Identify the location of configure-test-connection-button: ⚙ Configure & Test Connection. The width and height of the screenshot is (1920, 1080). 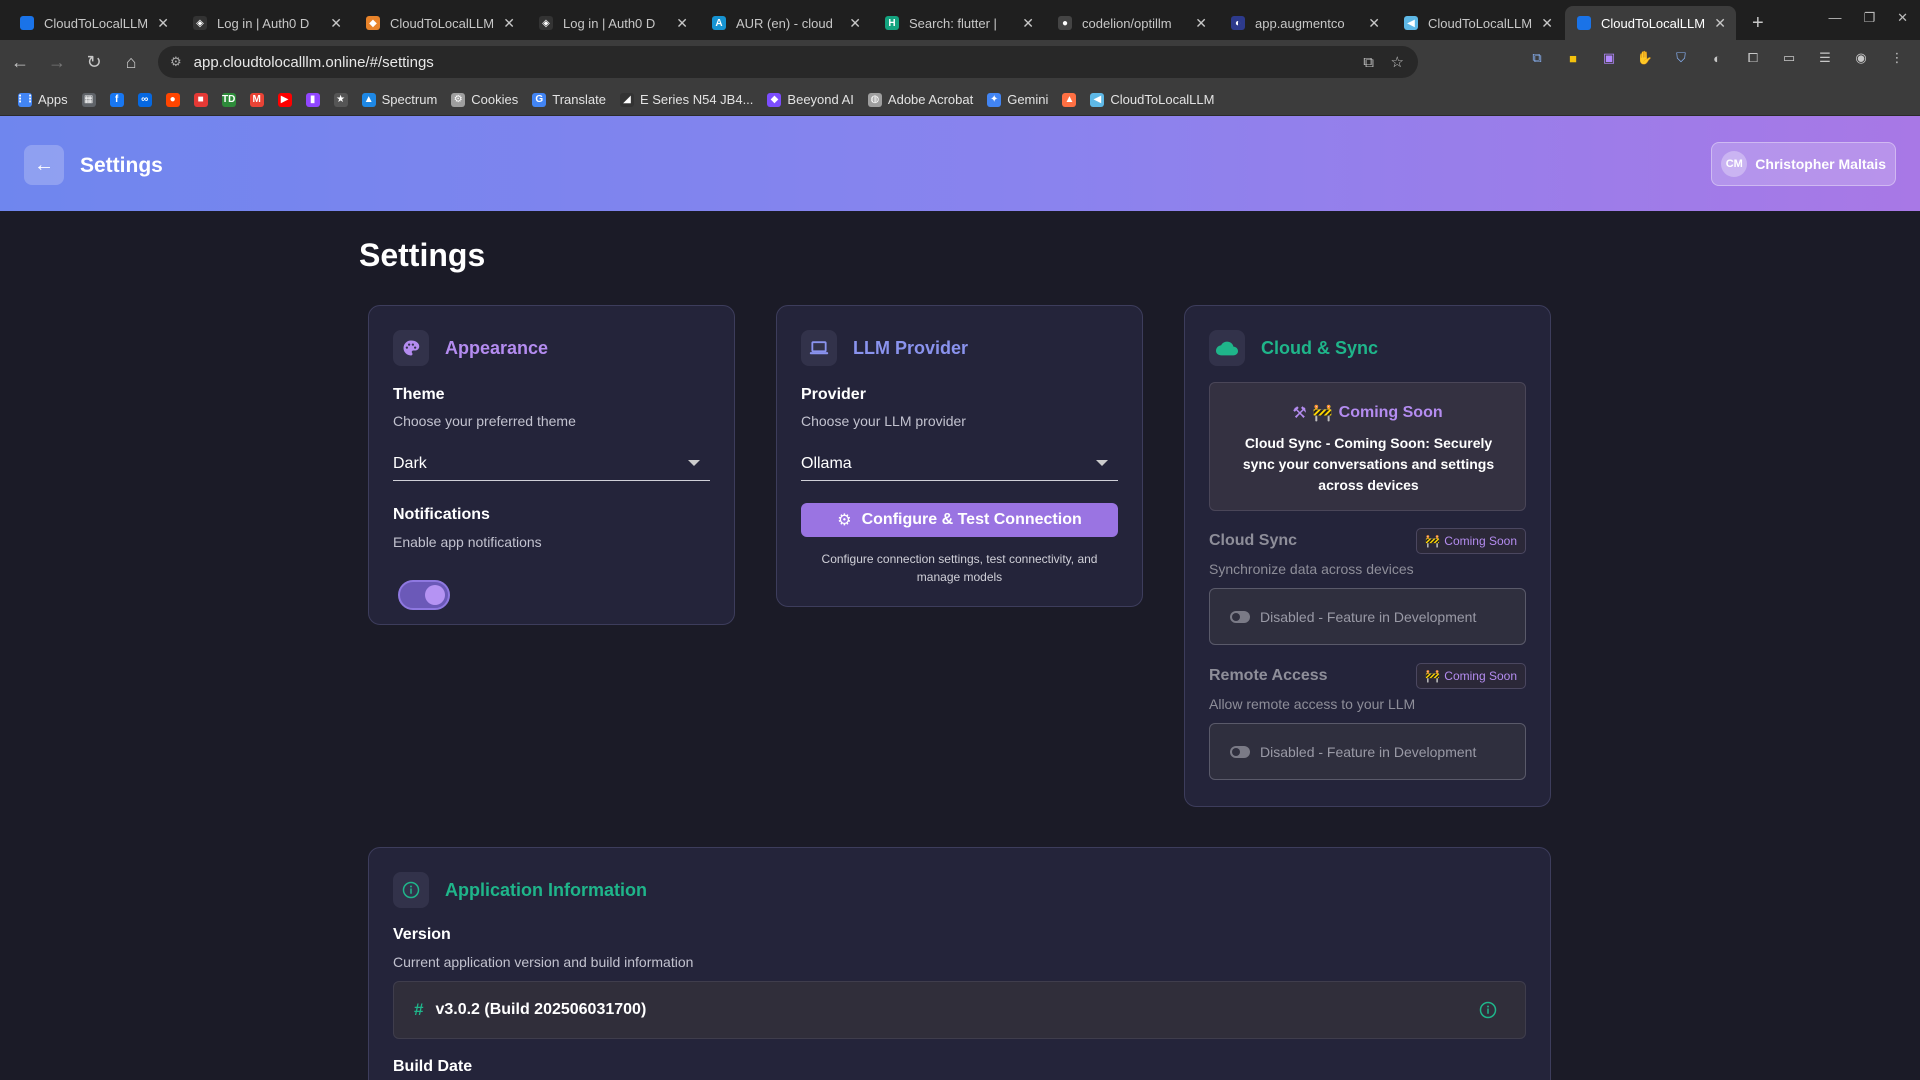
(959, 520).